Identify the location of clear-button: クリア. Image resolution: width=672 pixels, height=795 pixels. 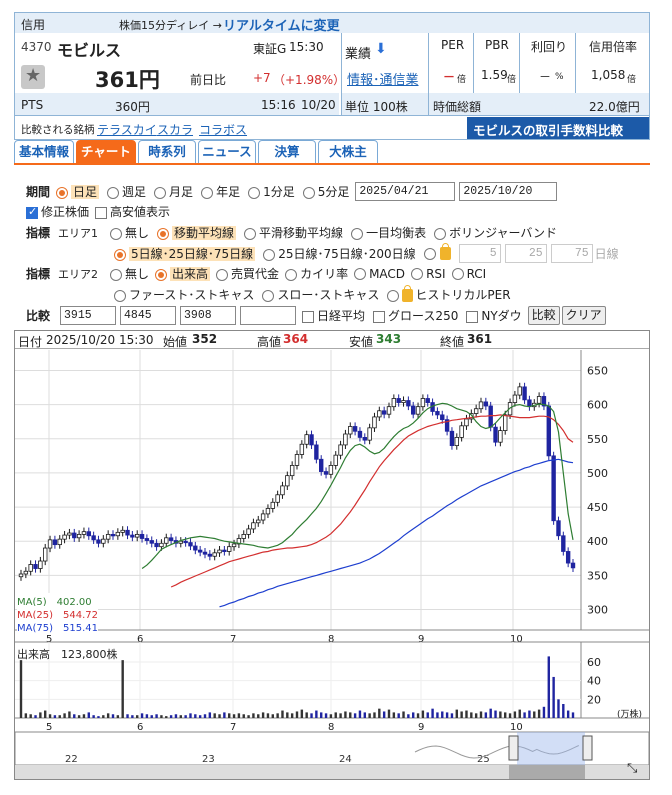
(583, 315).